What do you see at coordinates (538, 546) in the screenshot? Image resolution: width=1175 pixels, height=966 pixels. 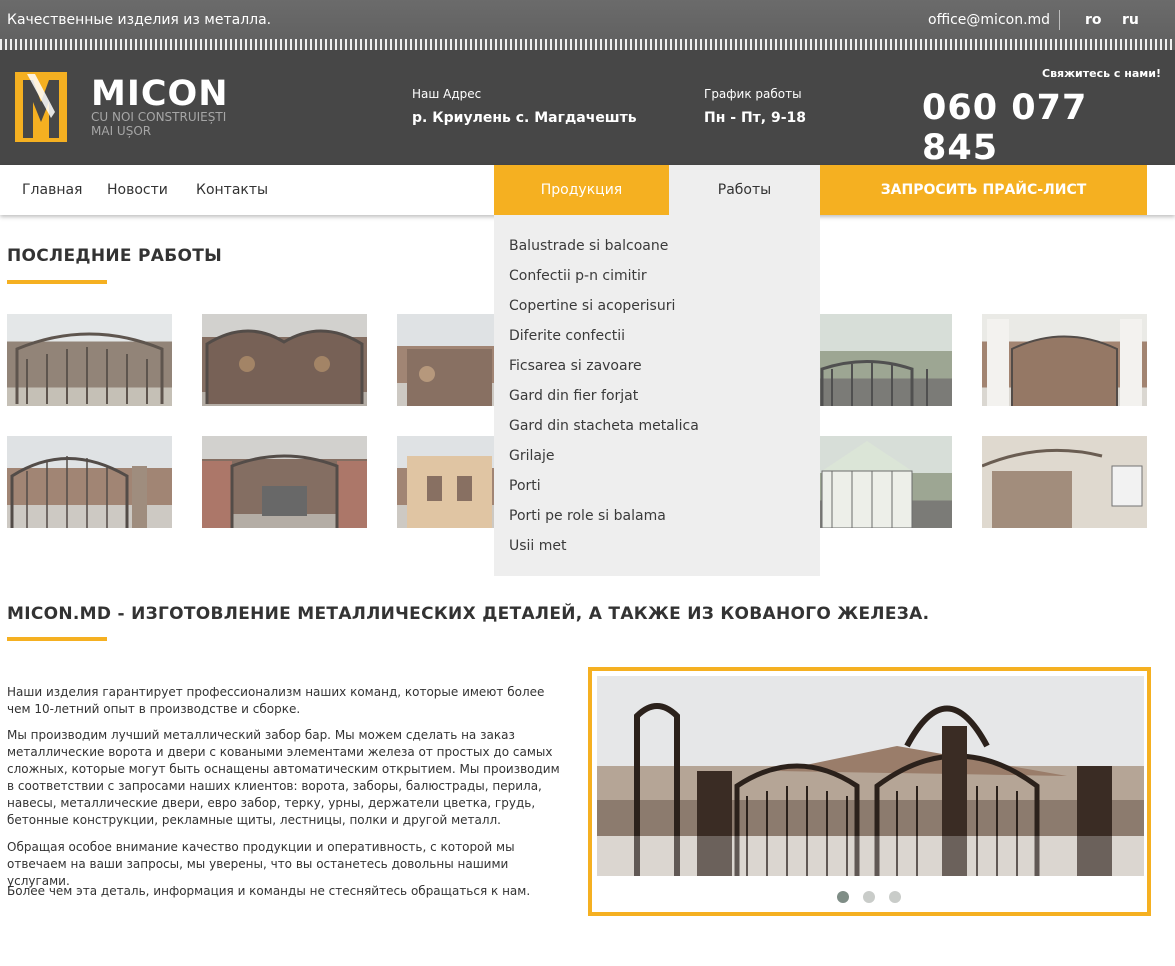 I see `menu-item-usii-met: Usii met` at bounding box center [538, 546].